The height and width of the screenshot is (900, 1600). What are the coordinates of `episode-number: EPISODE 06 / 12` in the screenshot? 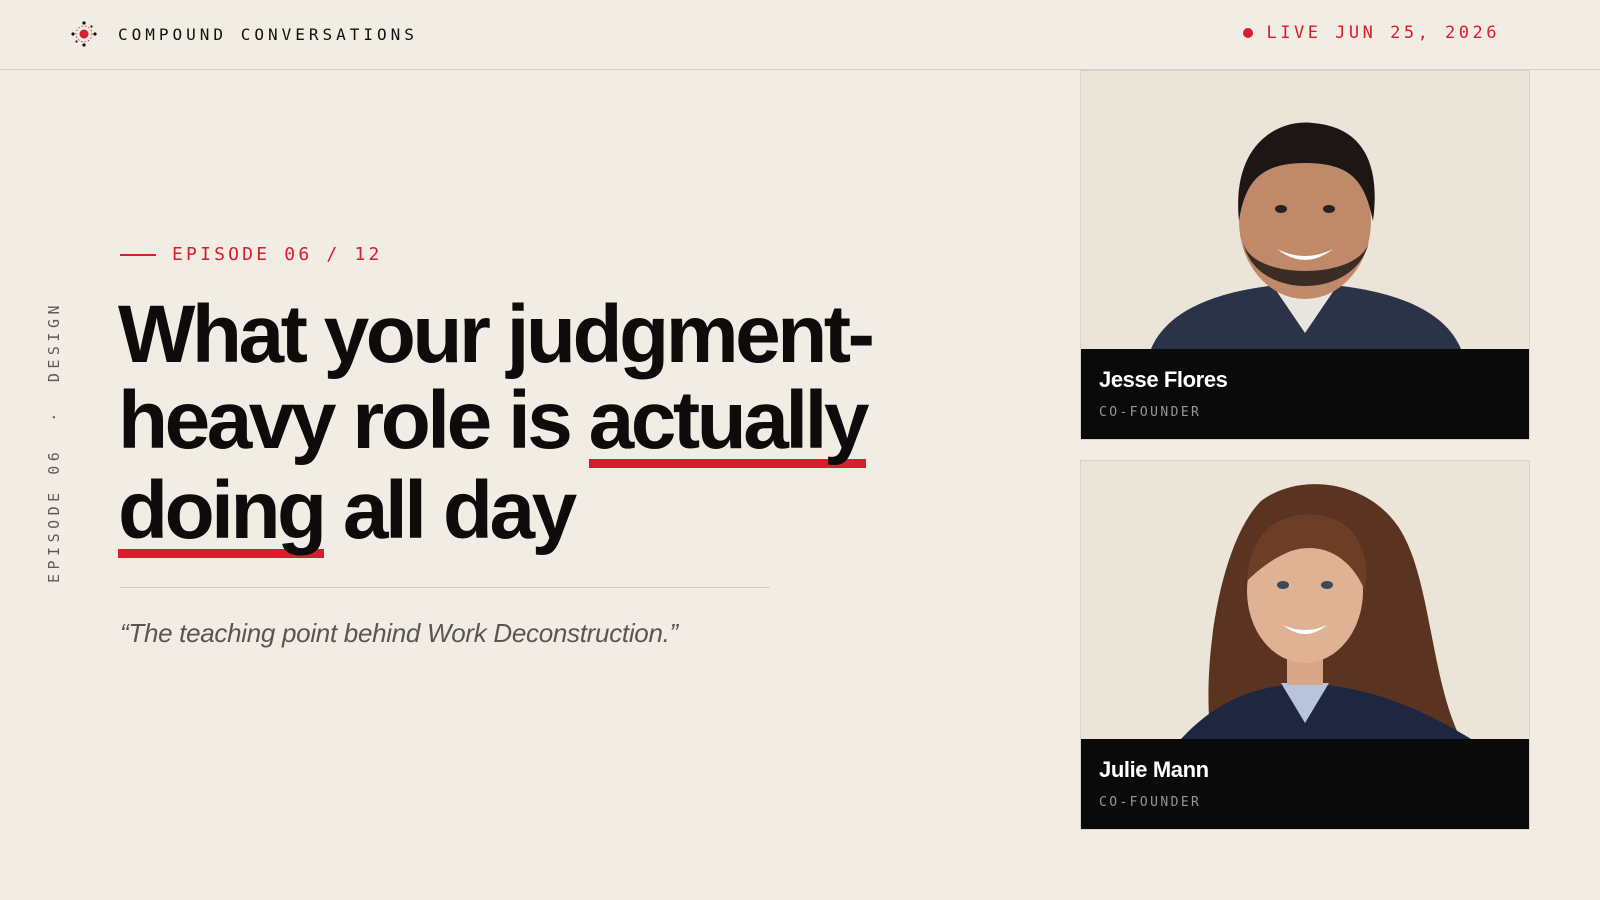 It's located at (277, 254).